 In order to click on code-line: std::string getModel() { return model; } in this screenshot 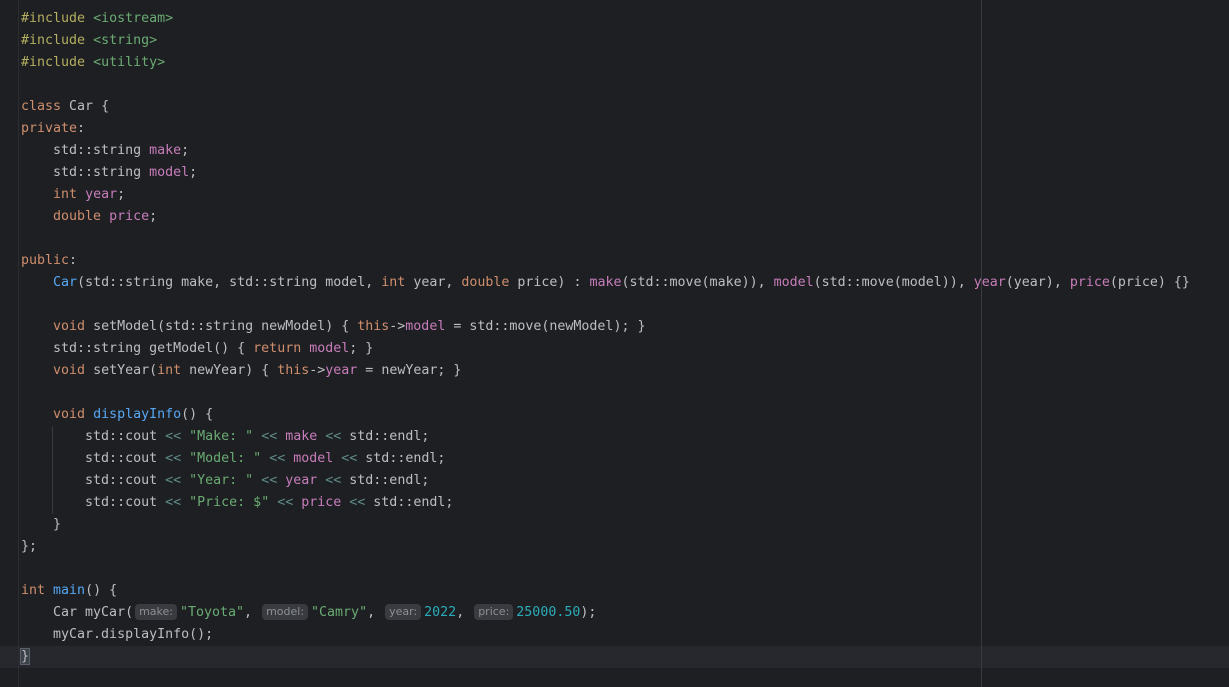, I will do `click(605, 349)`.